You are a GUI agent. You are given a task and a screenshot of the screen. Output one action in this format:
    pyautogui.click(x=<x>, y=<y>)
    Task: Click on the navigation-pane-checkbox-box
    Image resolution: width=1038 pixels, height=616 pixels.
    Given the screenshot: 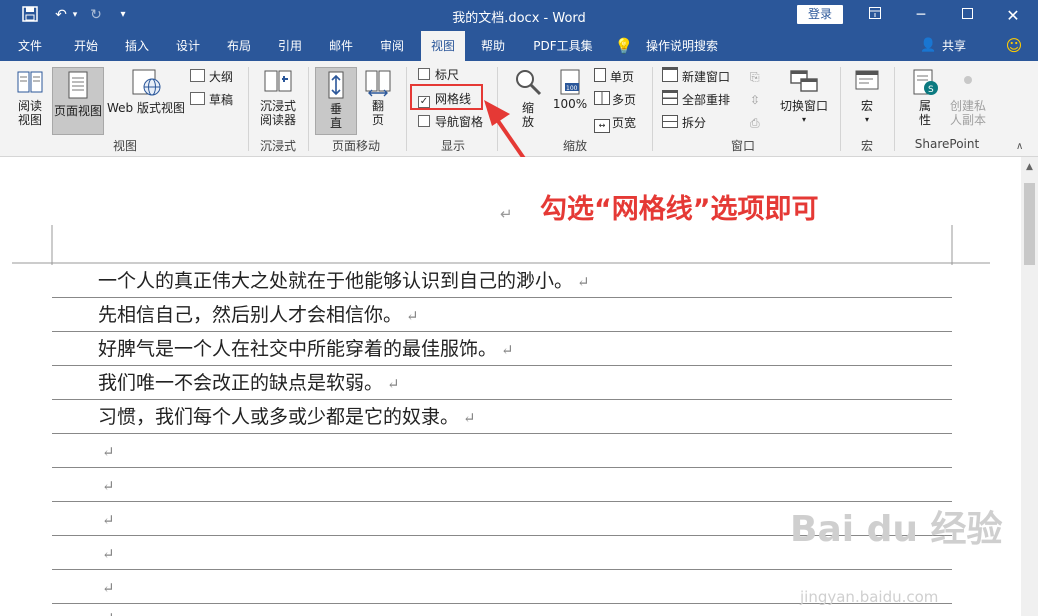 What is the action you would take?
    pyautogui.click(x=424, y=121)
    